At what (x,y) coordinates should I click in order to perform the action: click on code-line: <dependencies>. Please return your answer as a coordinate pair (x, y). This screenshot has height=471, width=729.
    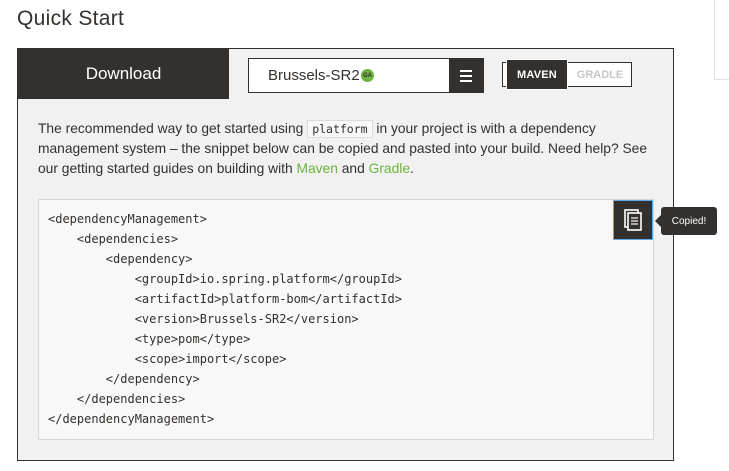
    Looking at the image, I should click on (113, 239).